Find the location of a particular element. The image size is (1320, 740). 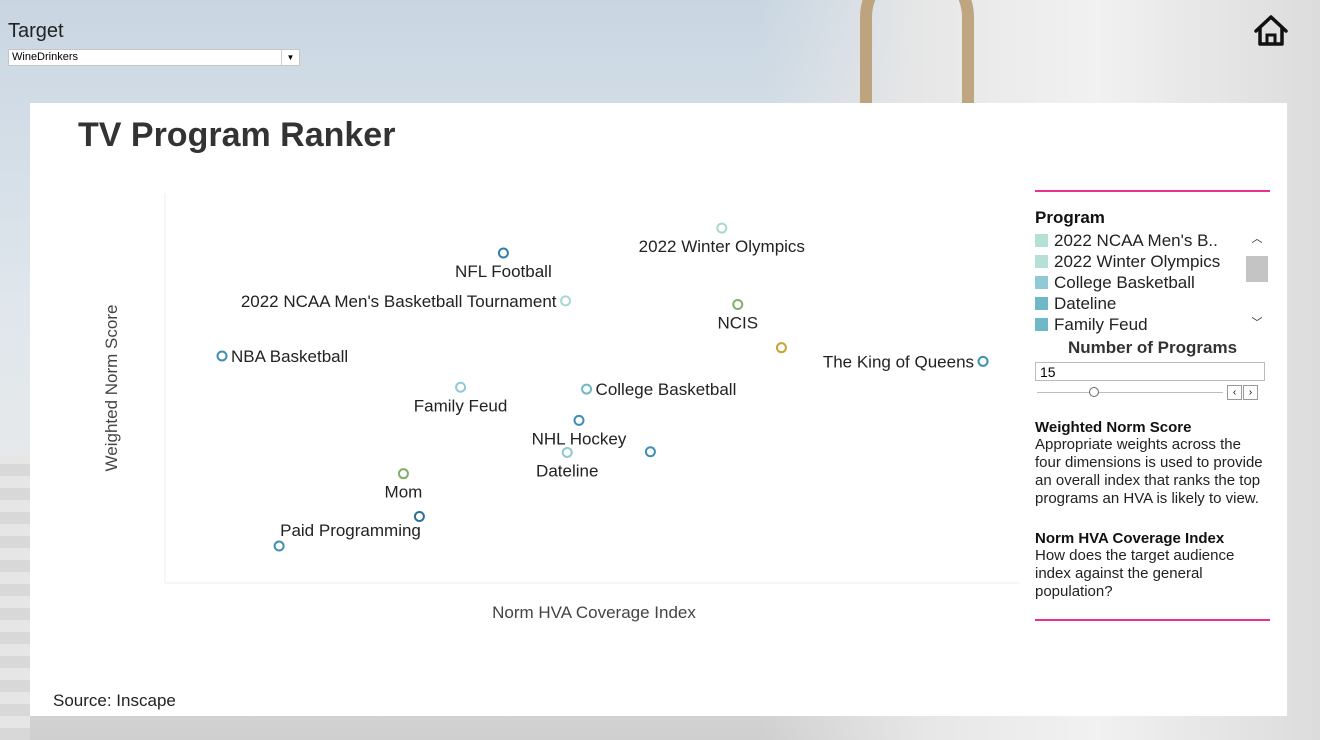

number-of-programs-slider: ‹ › is located at coordinates (1152, 393).